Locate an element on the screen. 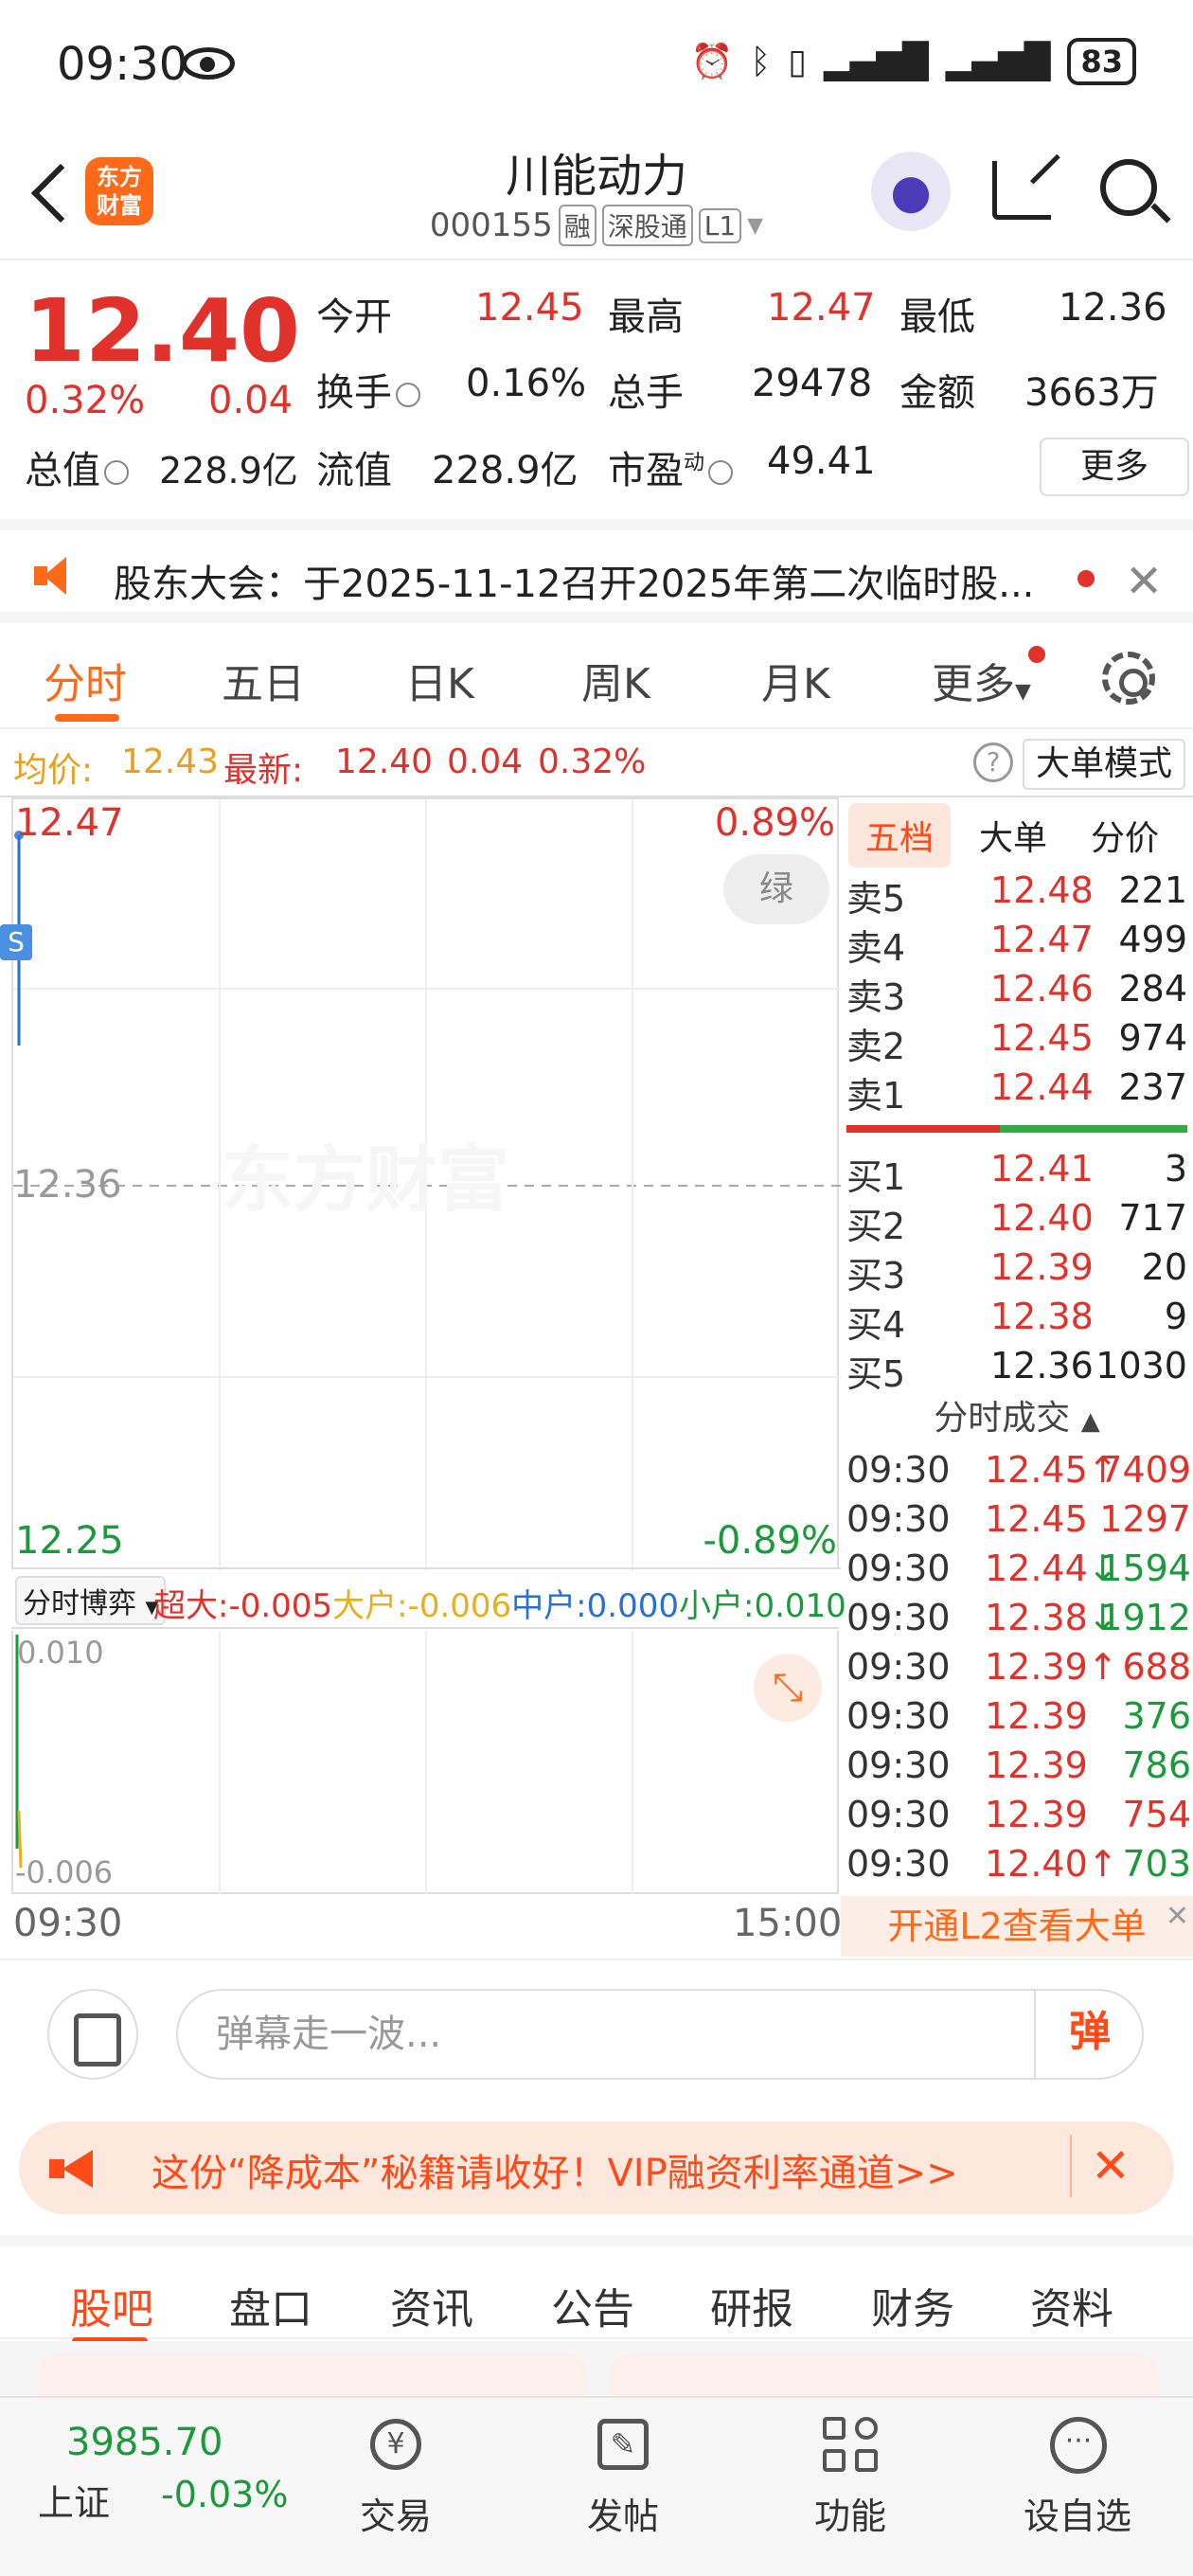  legend-value: -0.006 is located at coordinates (459, 1606).